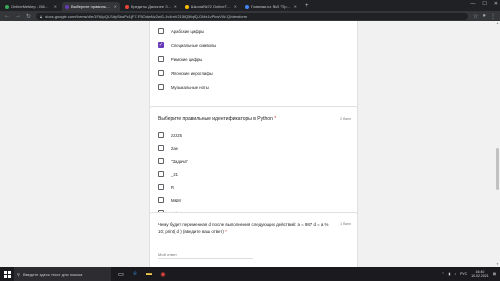 This screenshot has height=281, width=500. Describe the element at coordinates (449, 274) in the screenshot. I see `network-icon: ▮` at that location.